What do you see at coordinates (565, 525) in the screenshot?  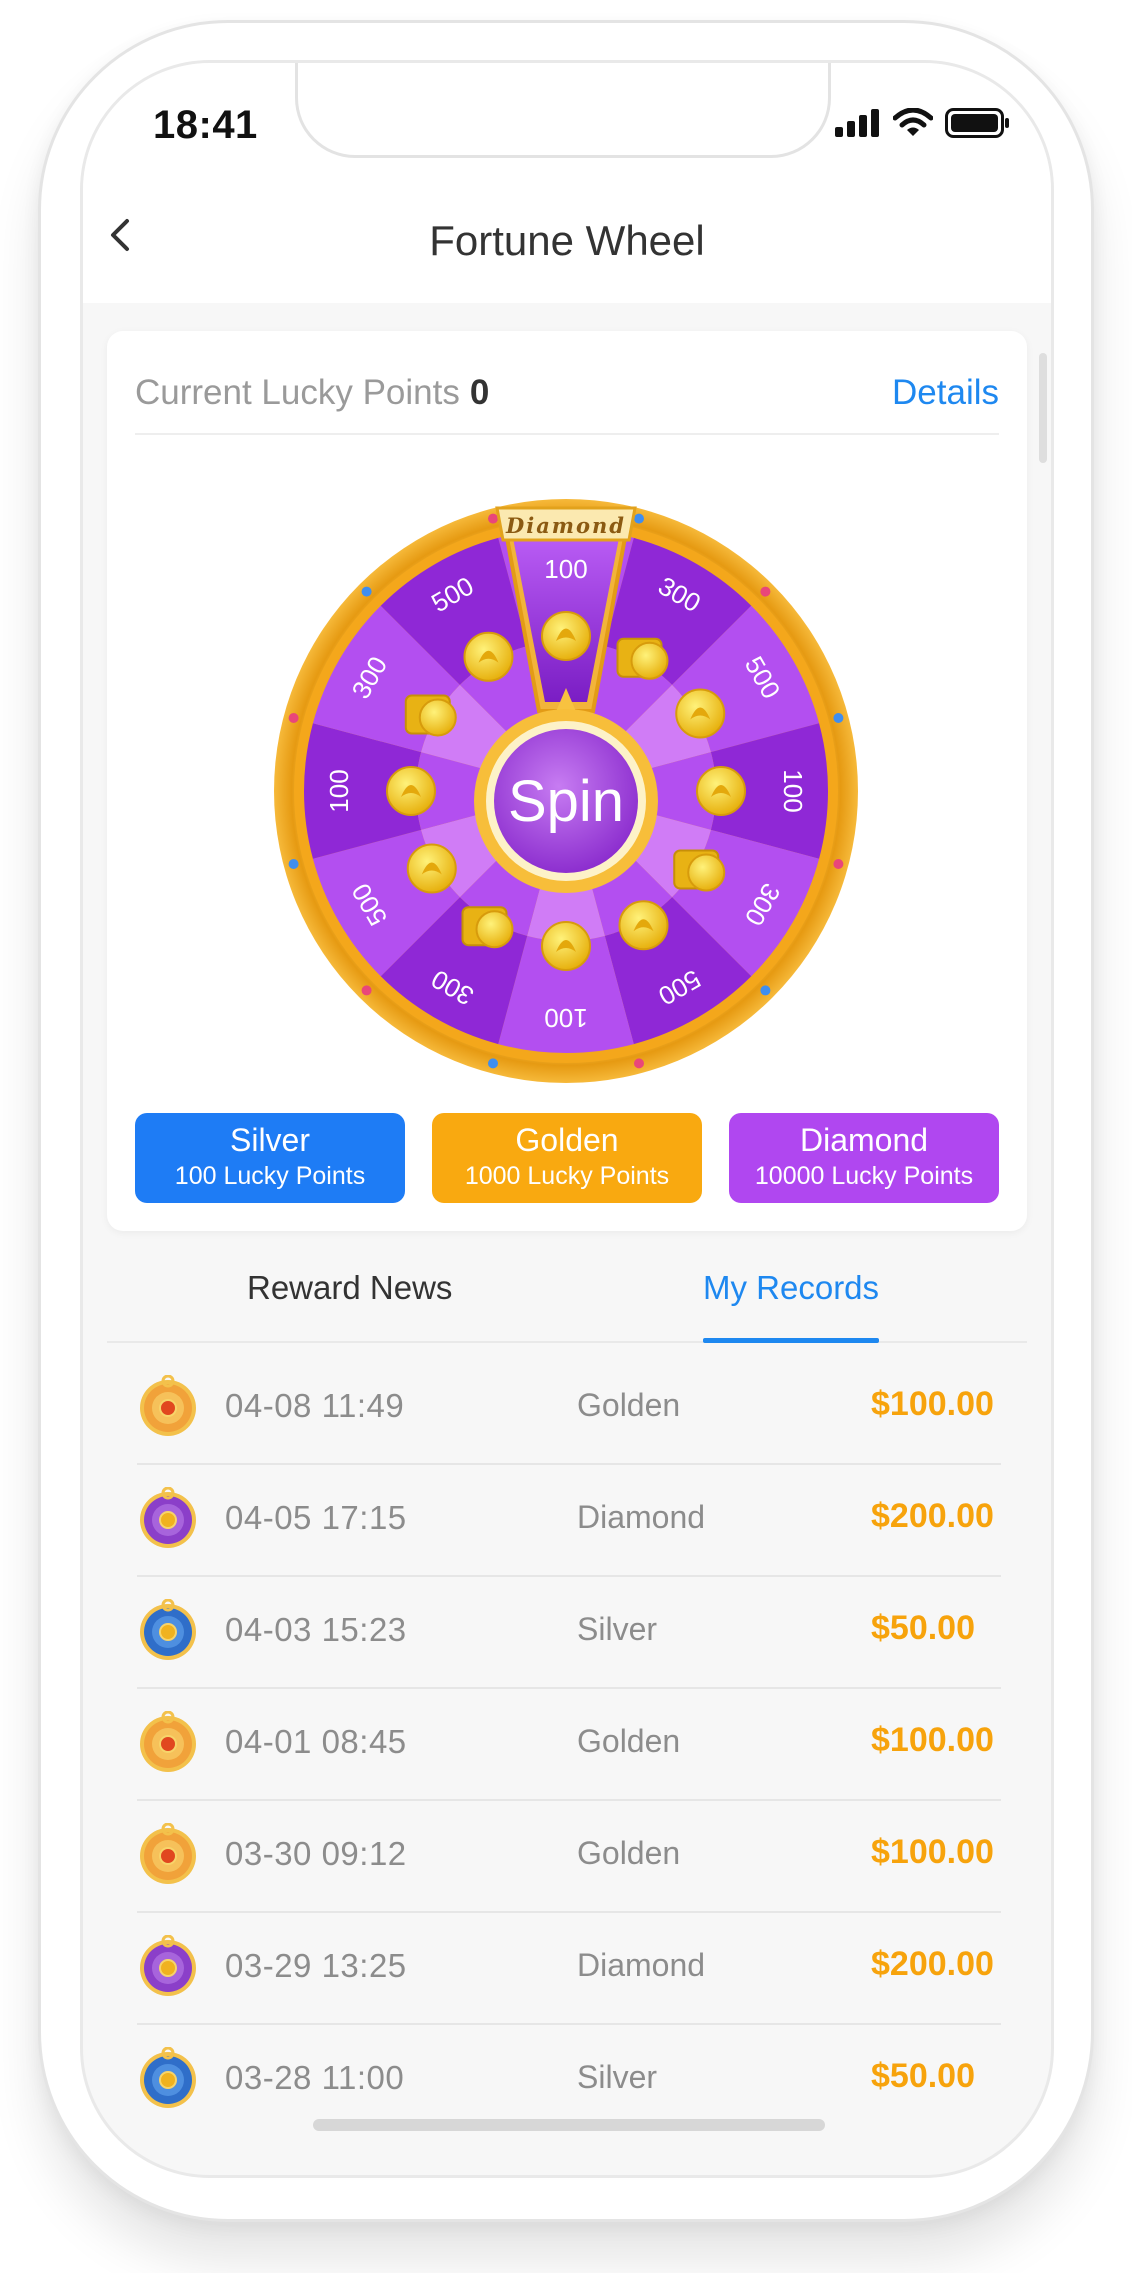 I see `pointer-label: Diamond` at bounding box center [565, 525].